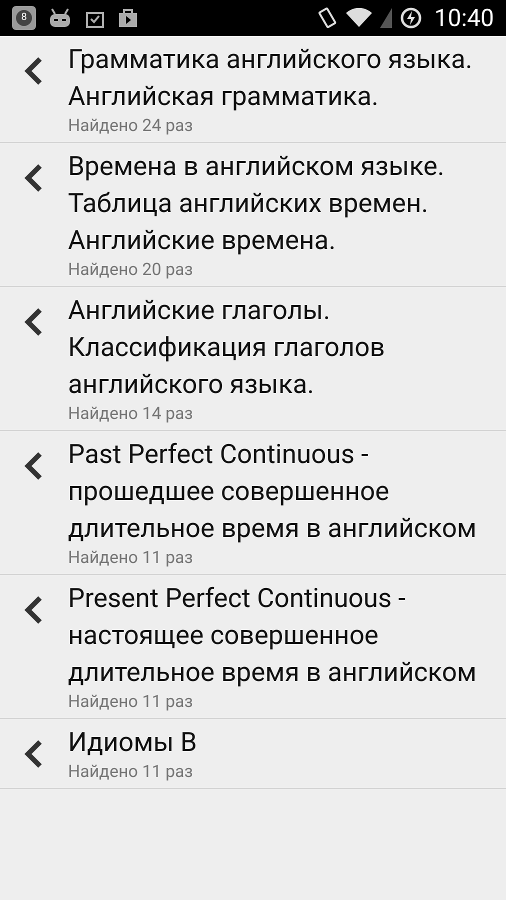 The width and height of the screenshot is (506, 900). I want to click on result-title: Грамматика английского языка. Английская грамматика., so click(271, 78).